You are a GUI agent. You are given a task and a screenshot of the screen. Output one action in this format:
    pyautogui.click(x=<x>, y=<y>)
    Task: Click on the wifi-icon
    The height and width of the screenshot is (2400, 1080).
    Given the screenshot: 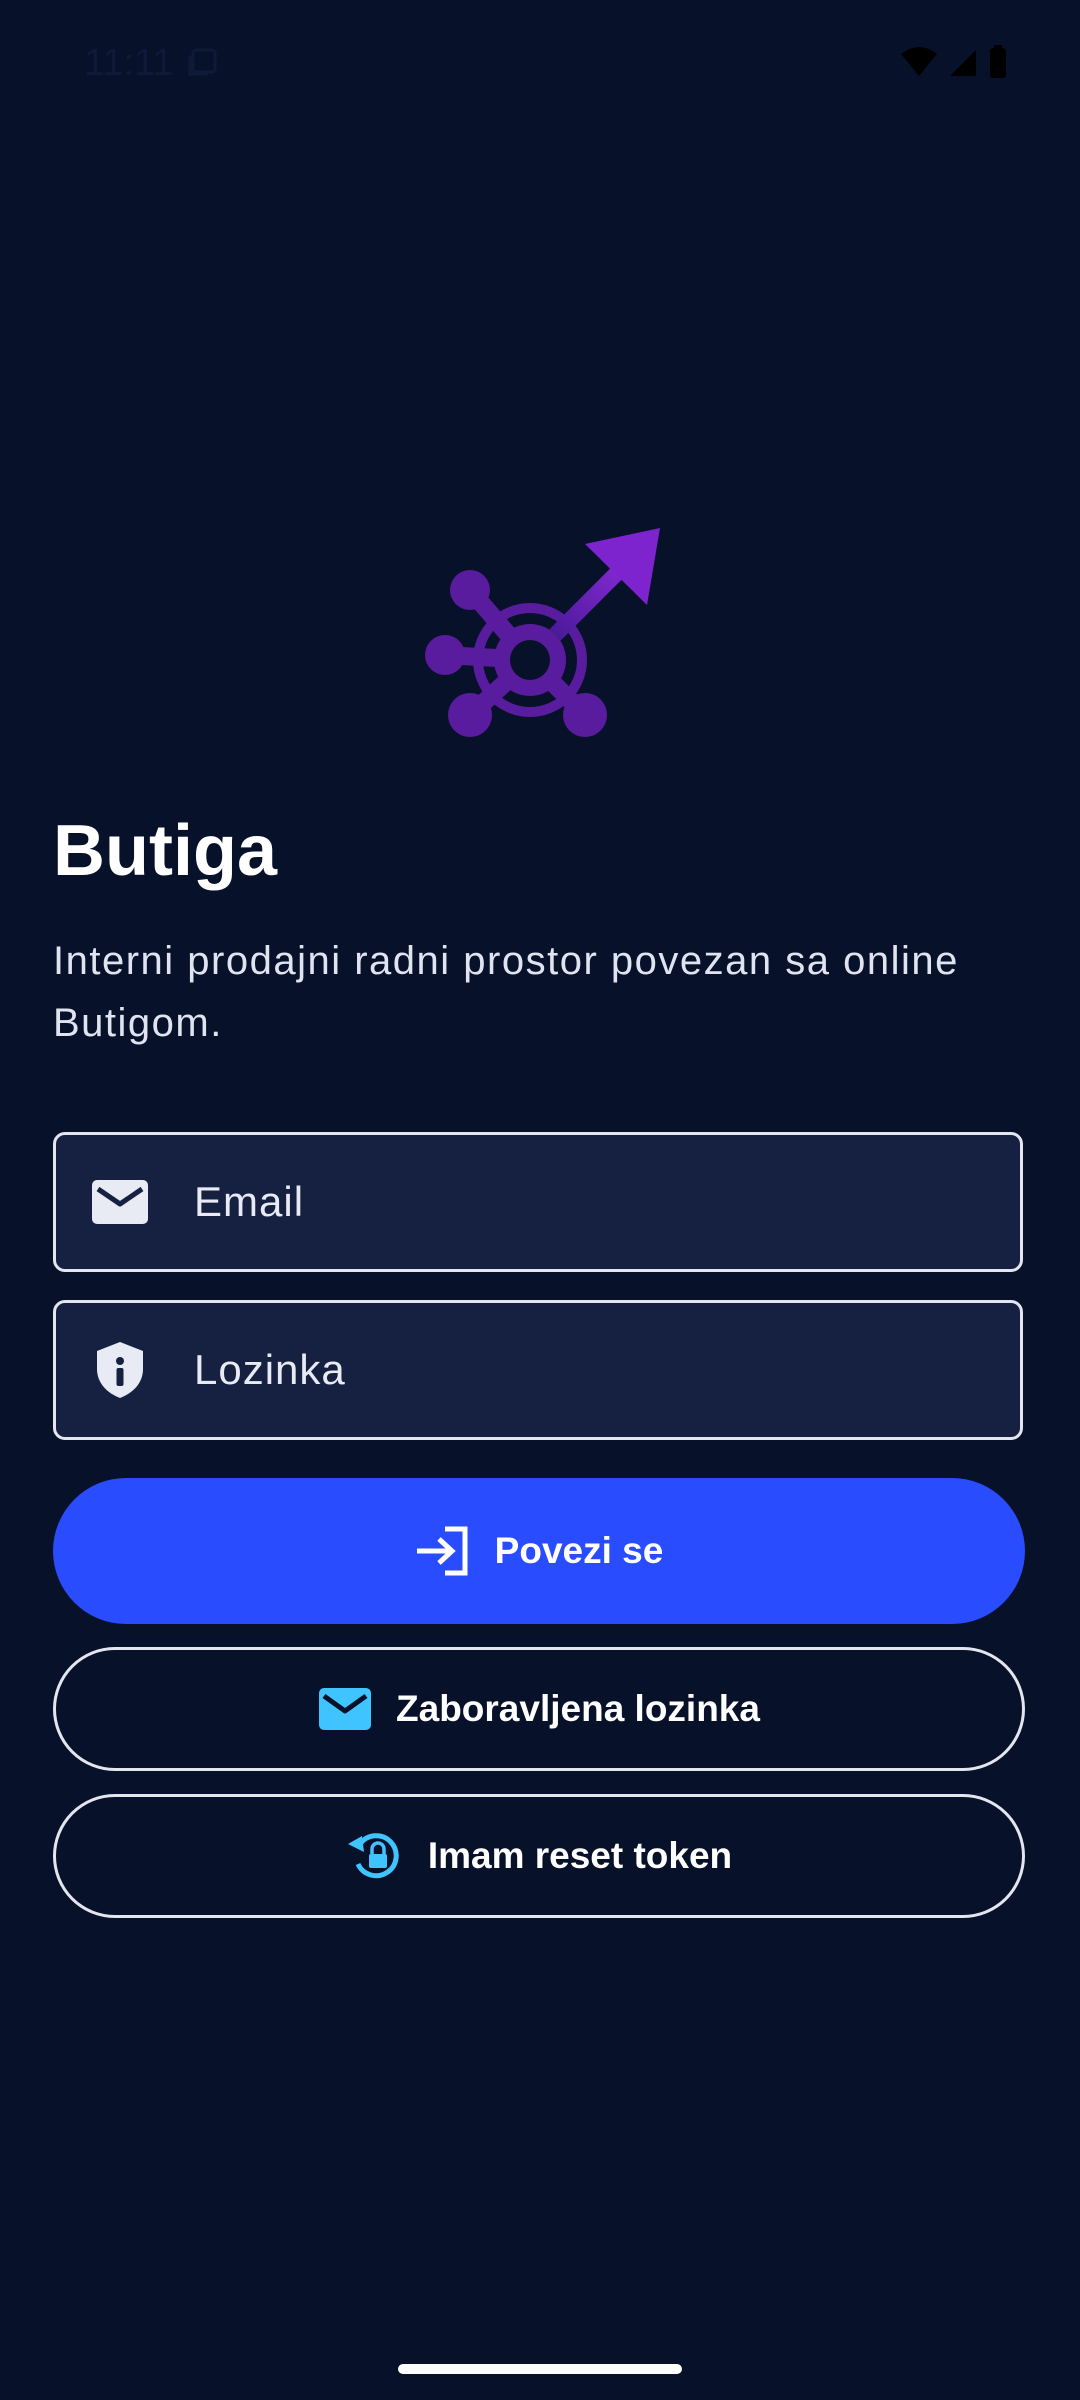 What is the action you would take?
    pyautogui.click(x=919, y=61)
    